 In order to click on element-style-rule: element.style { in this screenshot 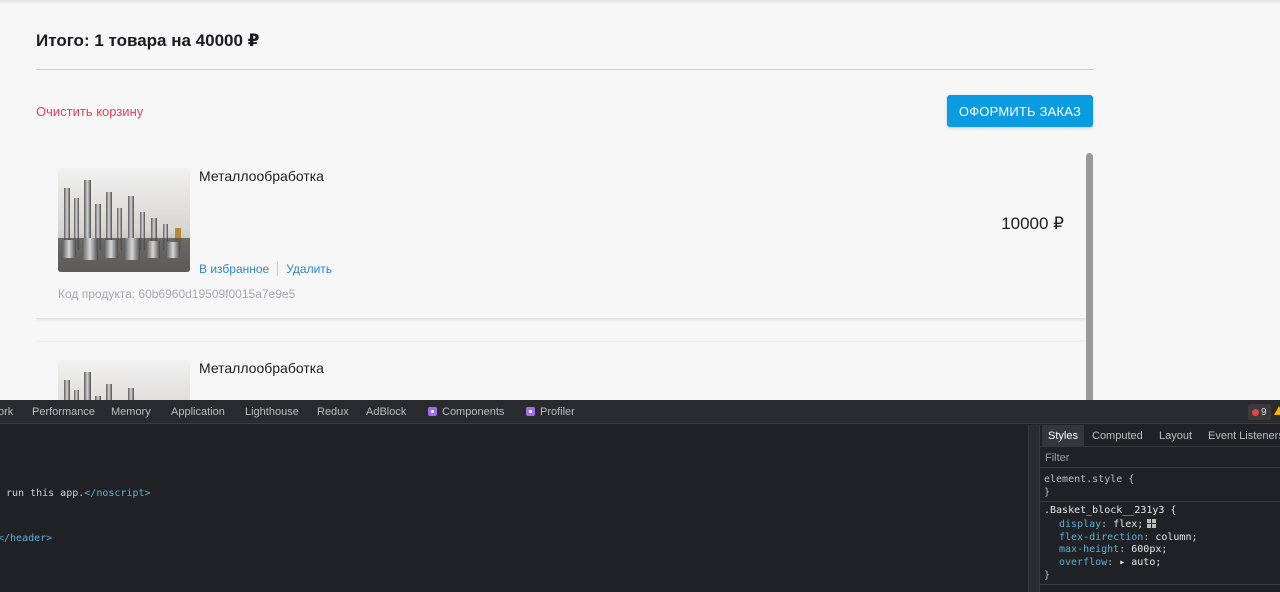, I will do `click(1089, 479)`.